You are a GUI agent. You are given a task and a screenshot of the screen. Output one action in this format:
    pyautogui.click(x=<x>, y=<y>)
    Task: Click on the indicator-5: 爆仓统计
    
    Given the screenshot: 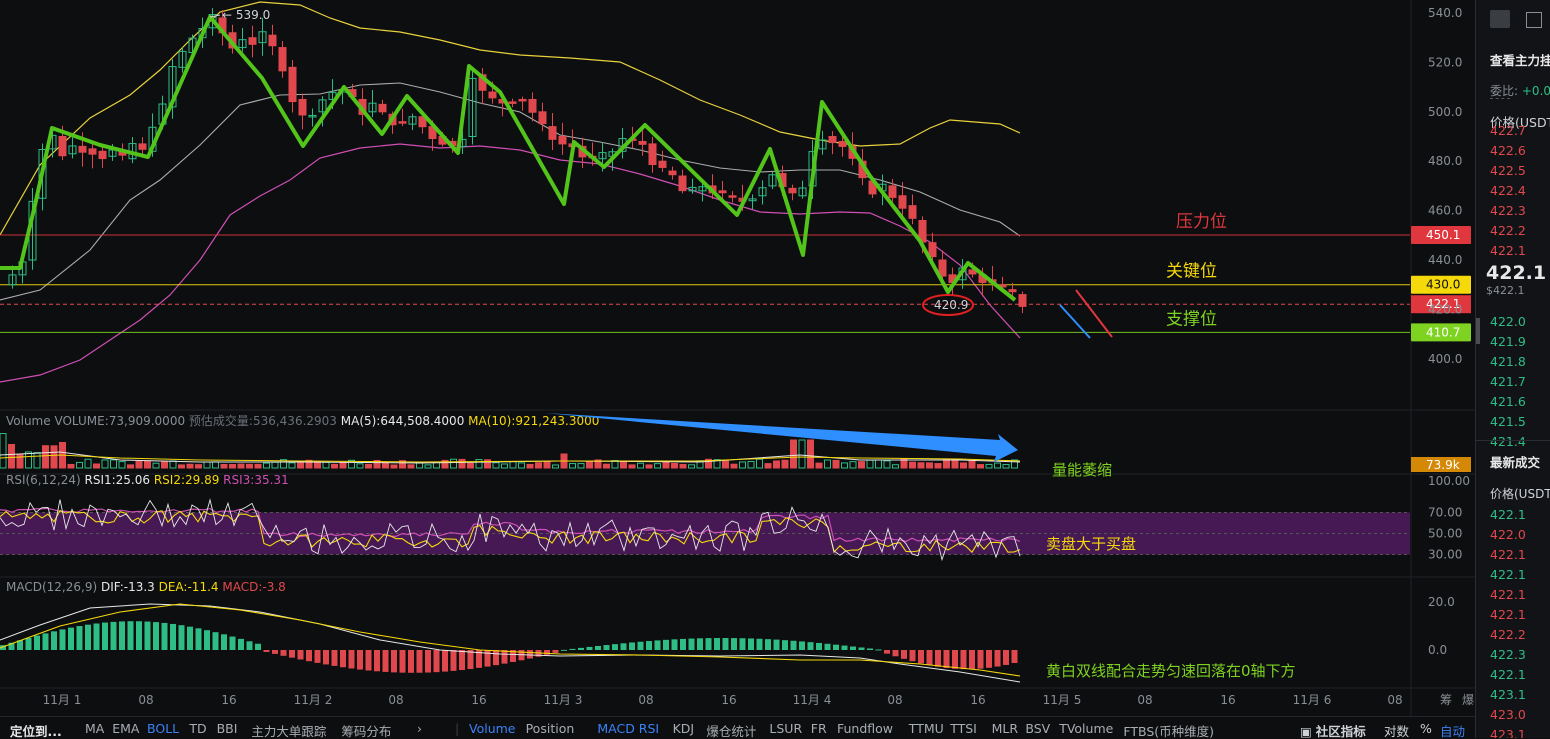 What is the action you would take?
    pyautogui.click(x=731, y=730)
    